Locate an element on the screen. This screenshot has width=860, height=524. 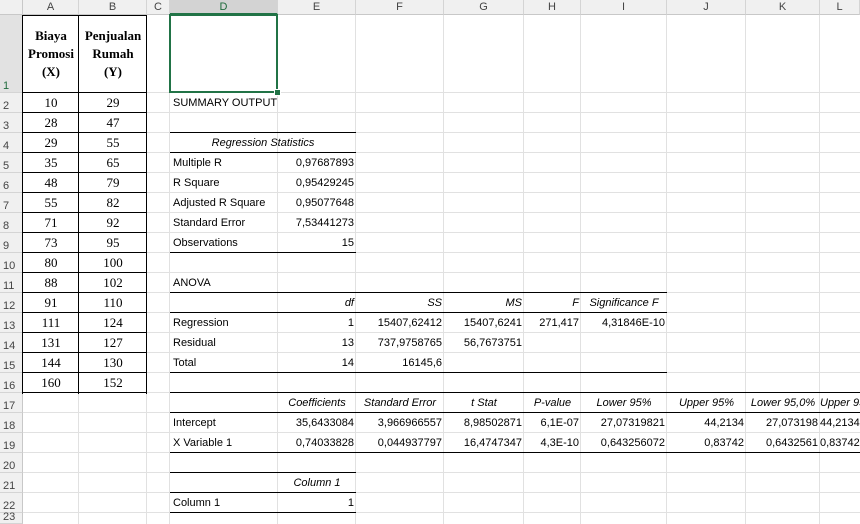
column-header-f: F is located at coordinates (400, 7).